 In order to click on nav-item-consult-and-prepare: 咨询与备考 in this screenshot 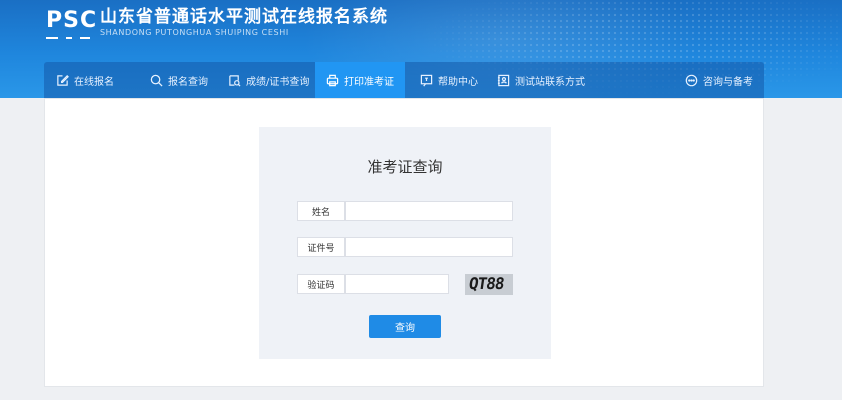, I will do `click(719, 80)`.